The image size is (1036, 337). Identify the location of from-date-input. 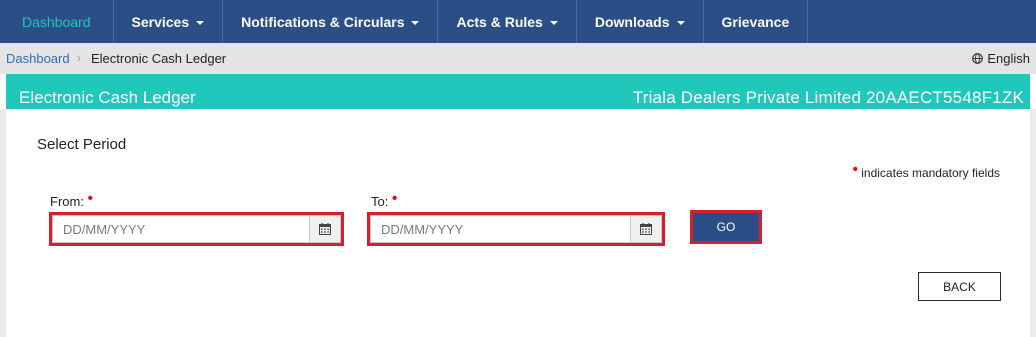
(180, 229).